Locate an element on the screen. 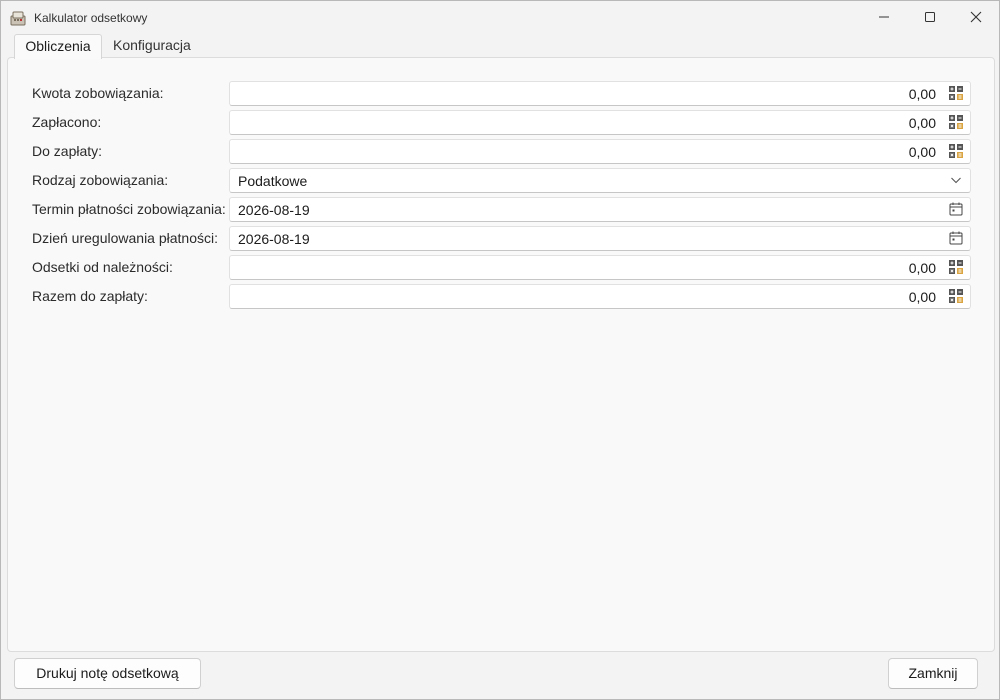 This screenshot has height=700, width=1000. rodzaj-label: Rodzaj zobowiązania: is located at coordinates (100, 180).